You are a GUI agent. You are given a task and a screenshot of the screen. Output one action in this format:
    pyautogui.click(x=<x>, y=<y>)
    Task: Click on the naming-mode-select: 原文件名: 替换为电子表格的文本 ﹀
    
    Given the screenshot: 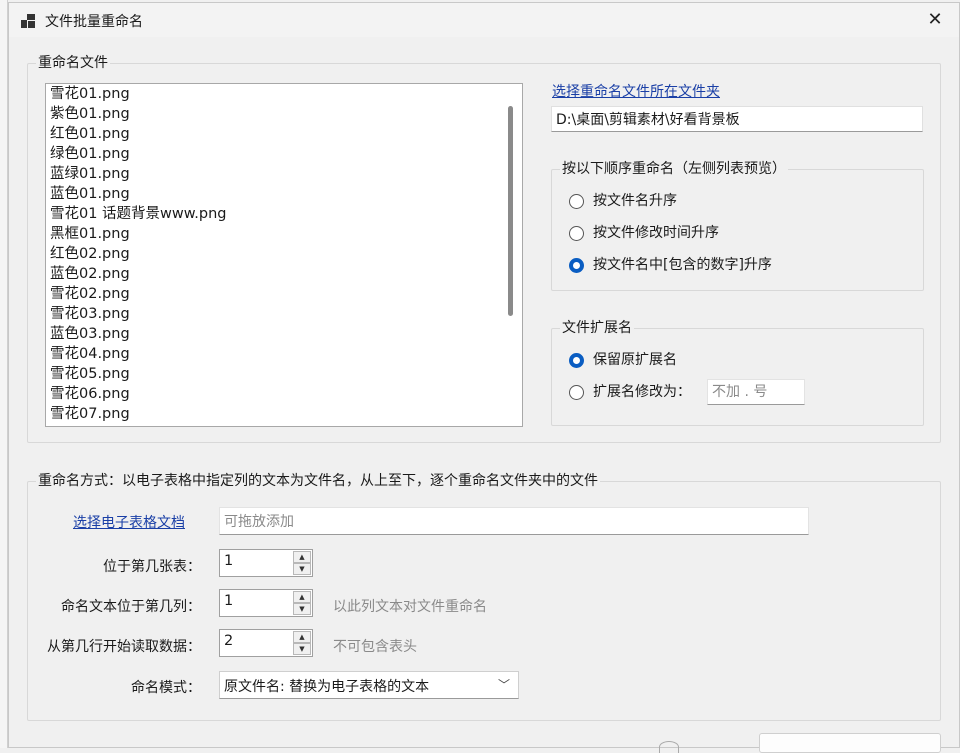 What is the action you would take?
    pyautogui.click(x=369, y=685)
    